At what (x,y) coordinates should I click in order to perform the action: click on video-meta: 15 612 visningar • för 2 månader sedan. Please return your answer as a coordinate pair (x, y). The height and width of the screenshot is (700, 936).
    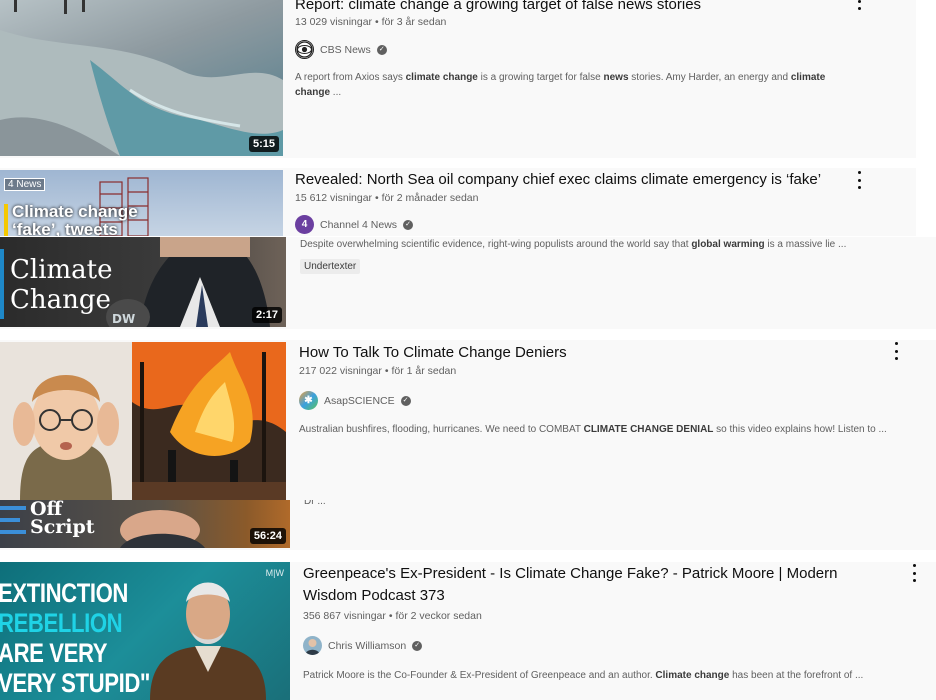
    Looking at the image, I should click on (387, 198).